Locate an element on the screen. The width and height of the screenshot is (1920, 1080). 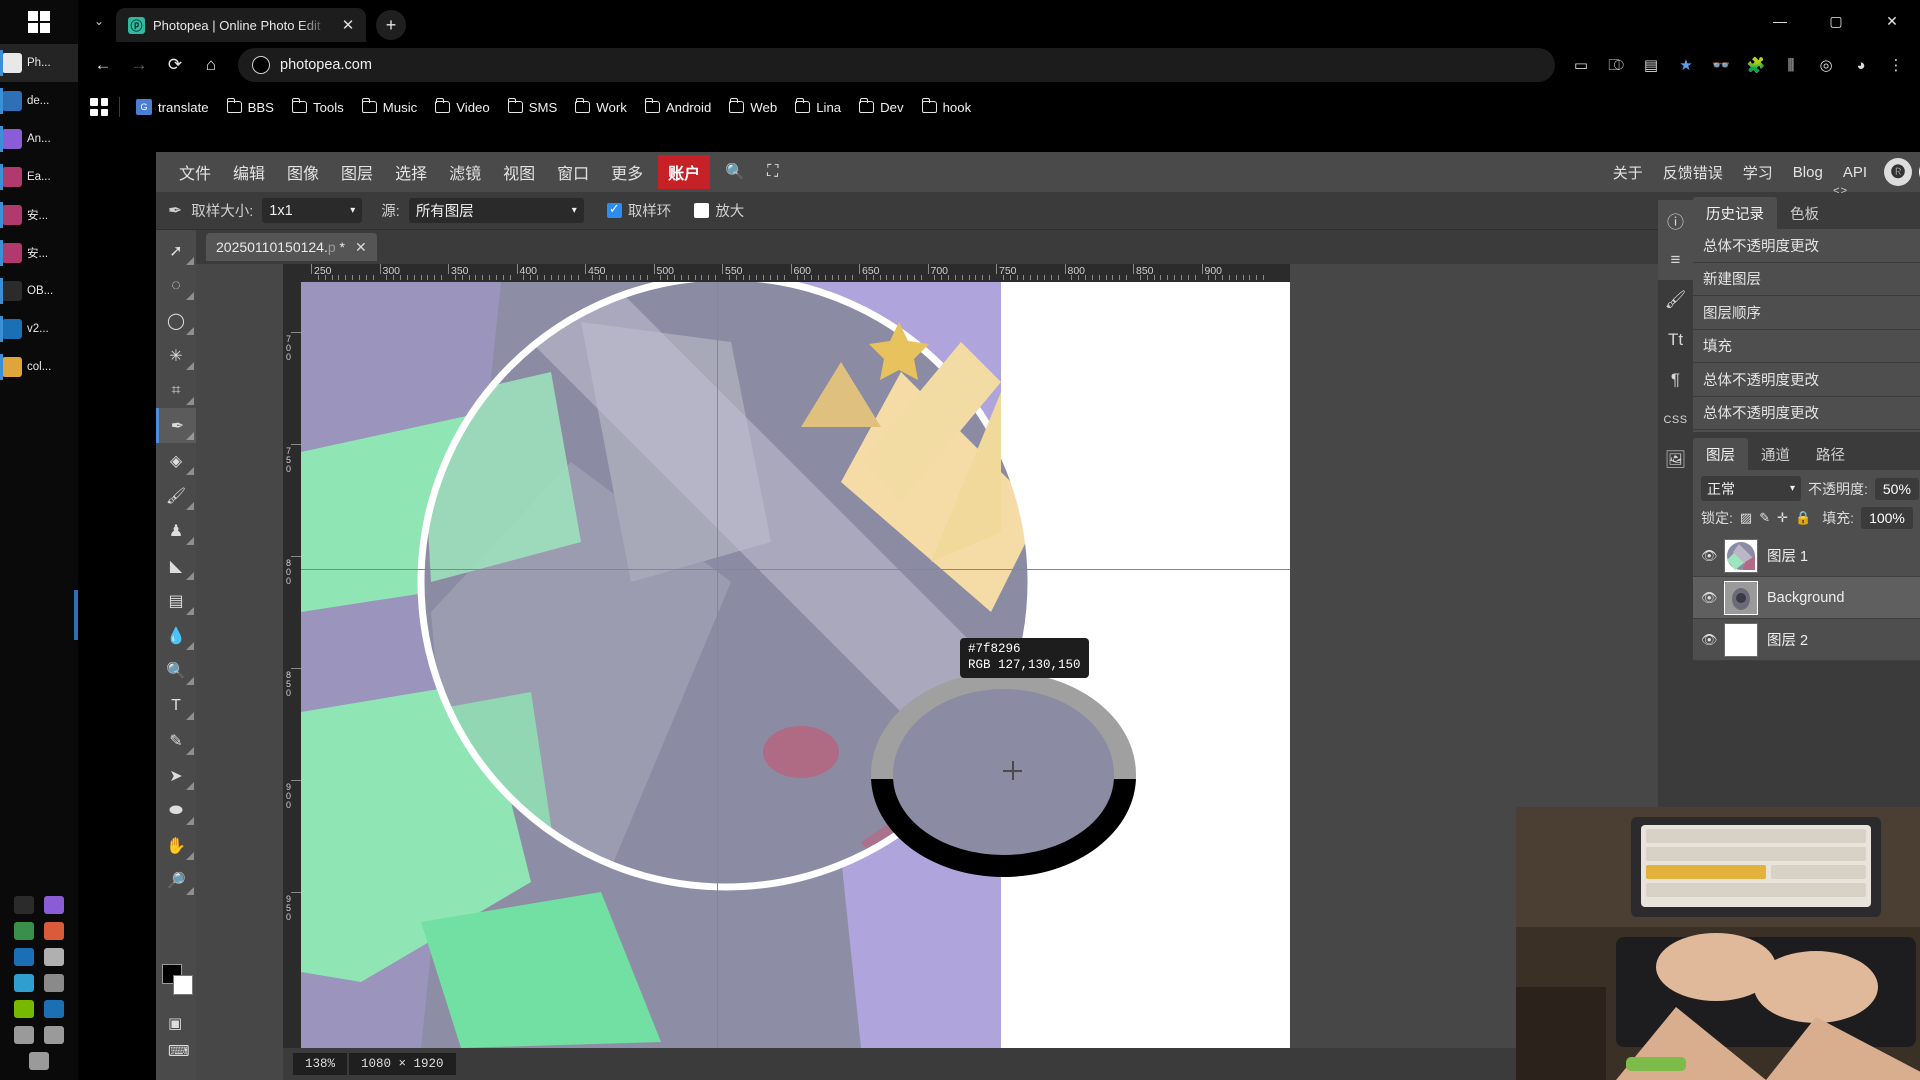
drive-icon is located at coordinates (24, 931).